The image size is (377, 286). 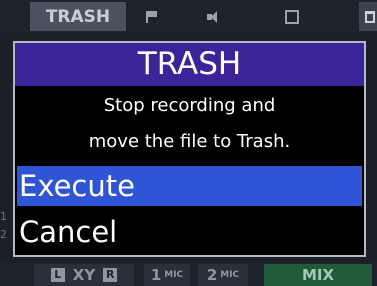 What do you see at coordinates (189, 105) in the screenshot?
I see `dialog-message-line-1: Stop recording and` at bounding box center [189, 105].